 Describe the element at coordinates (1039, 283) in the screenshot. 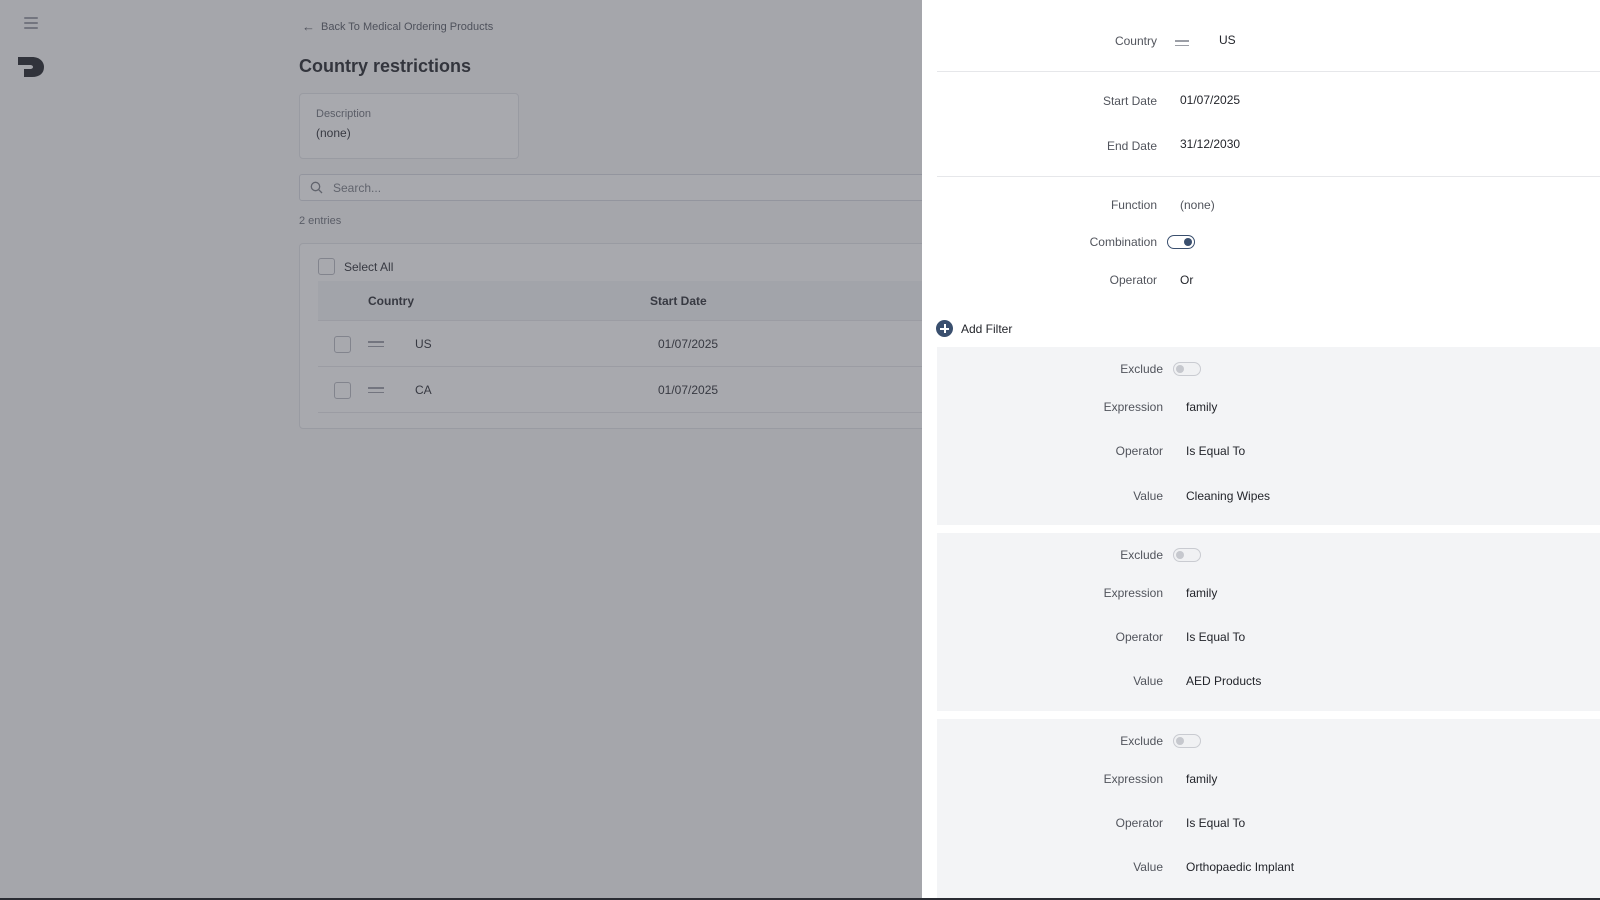

I see `operator-row: Operator` at that location.